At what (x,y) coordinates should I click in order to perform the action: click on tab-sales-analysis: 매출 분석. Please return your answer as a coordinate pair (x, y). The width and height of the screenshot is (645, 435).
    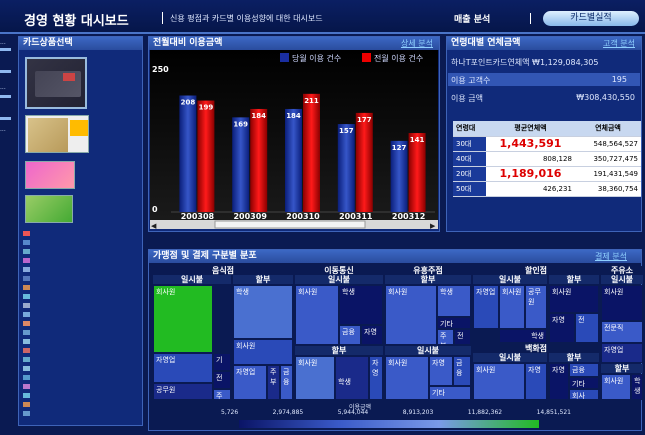
    Looking at the image, I should click on (472, 18).